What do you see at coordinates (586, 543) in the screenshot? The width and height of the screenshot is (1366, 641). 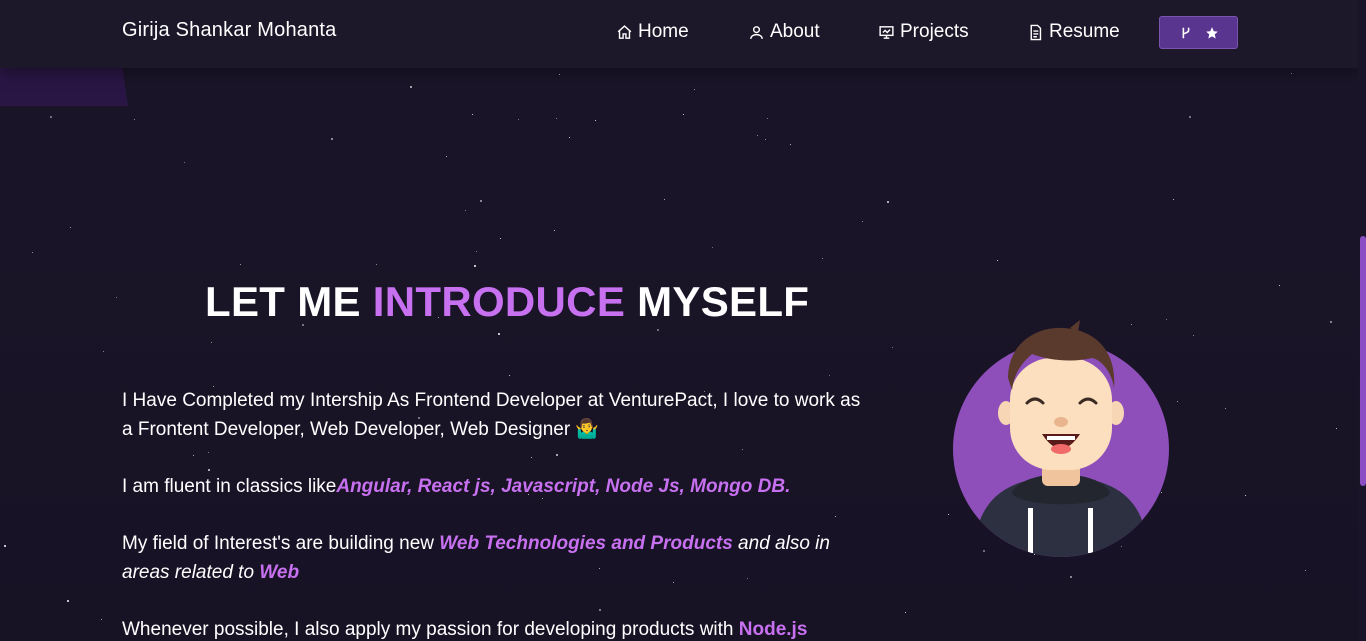 I see `interests-highlight-1: Web Technologies and Products` at bounding box center [586, 543].